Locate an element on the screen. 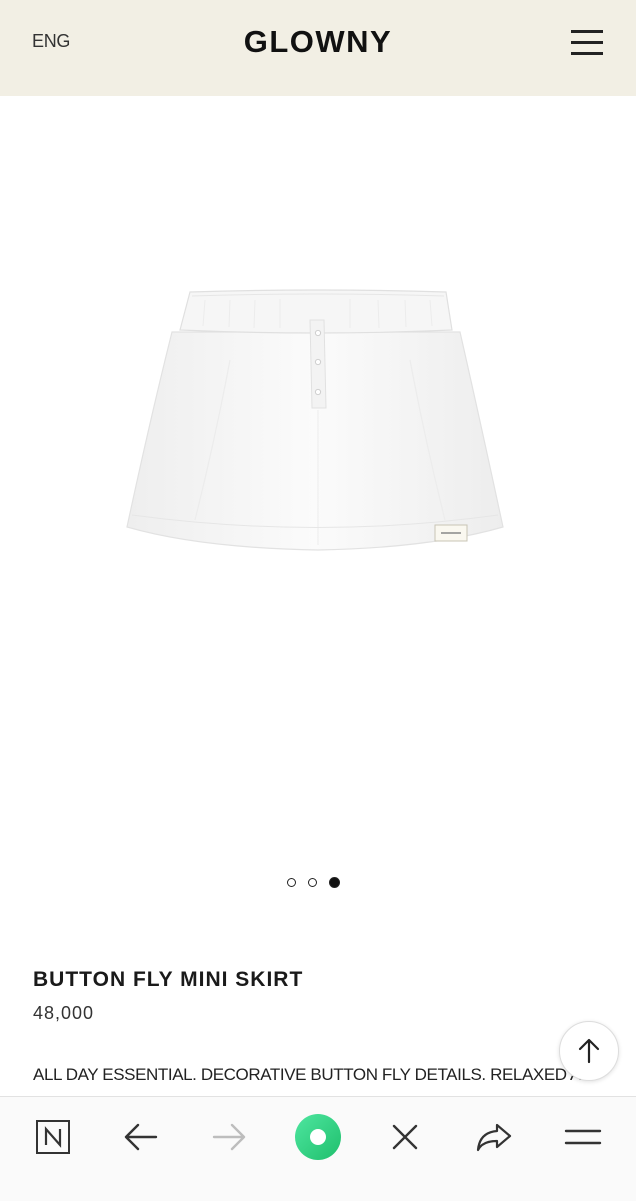  scroll-to-top-button is located at coordinates (589, 1051).